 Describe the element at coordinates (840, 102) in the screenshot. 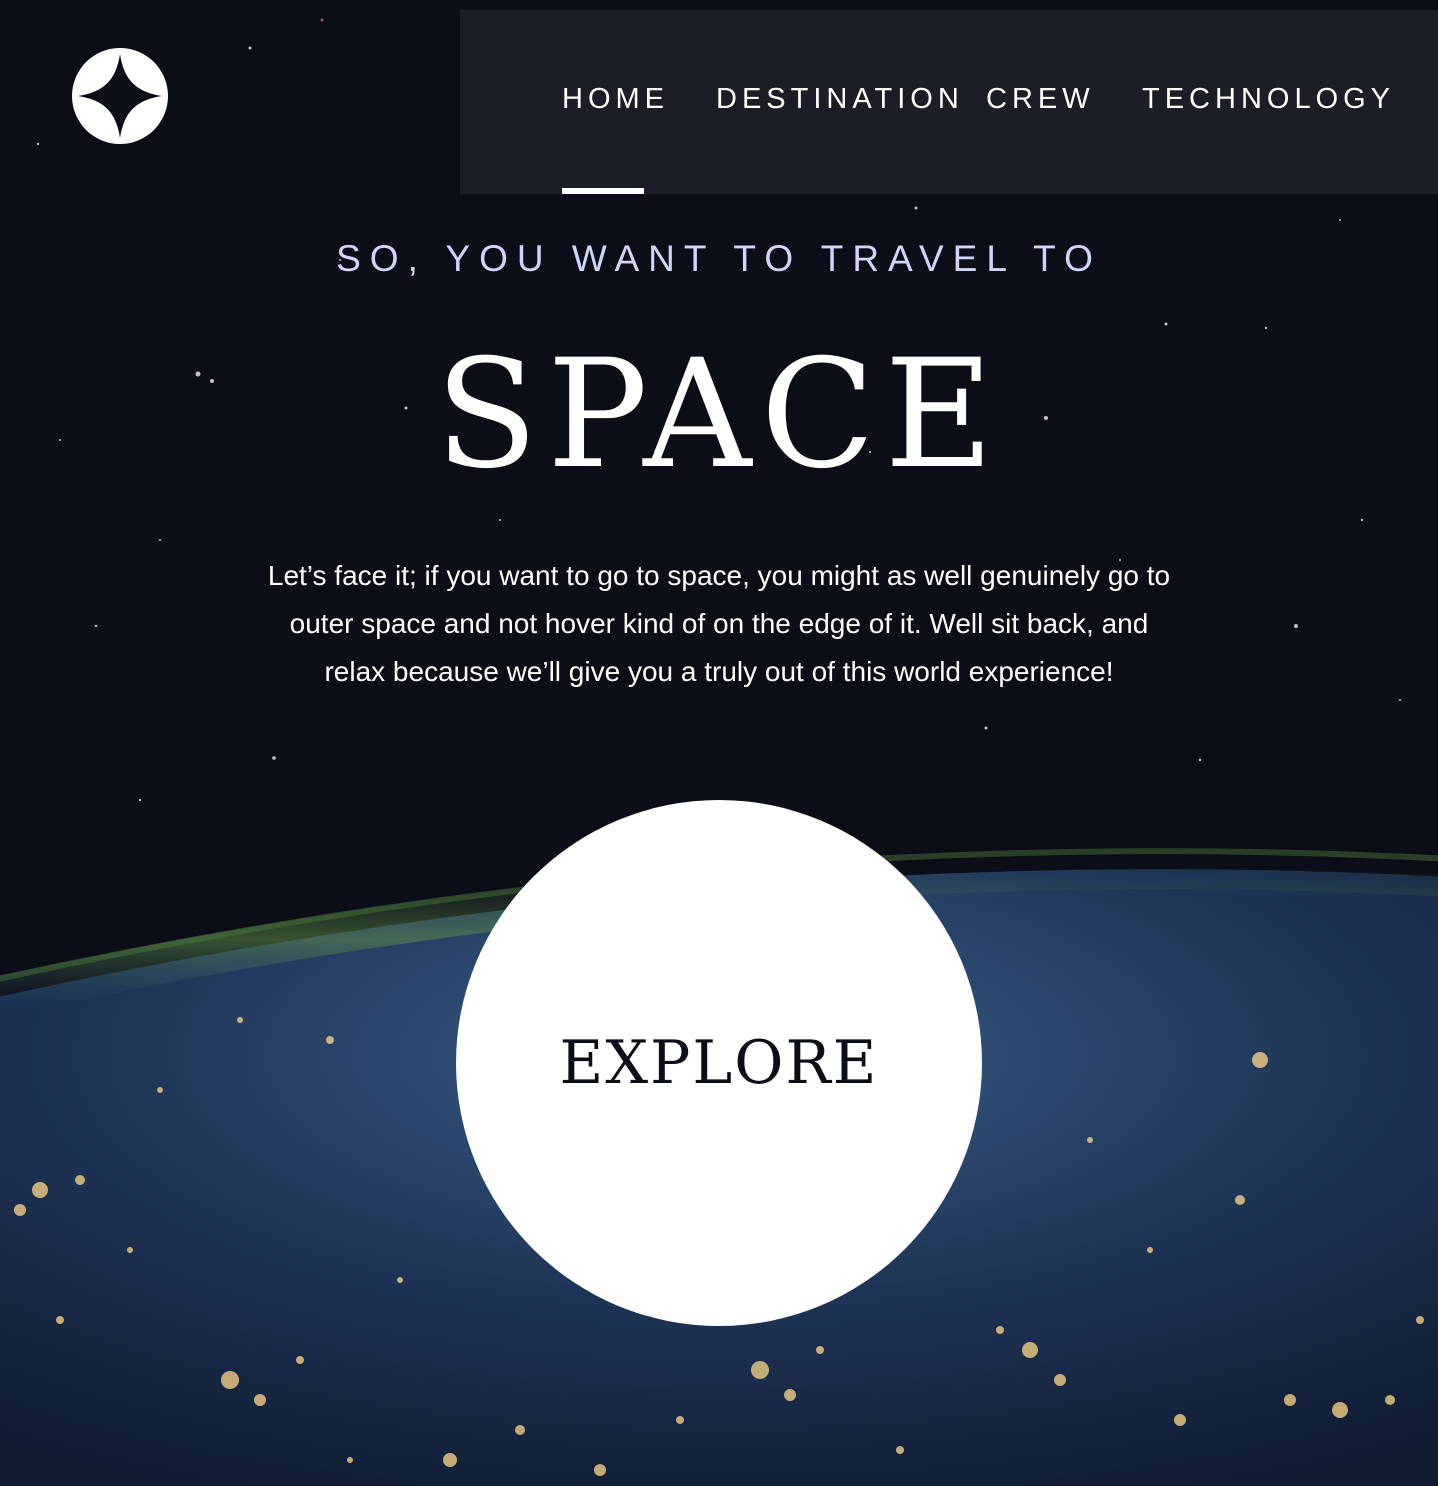

I see `nav-item-destination: DESTINATION` at that location.